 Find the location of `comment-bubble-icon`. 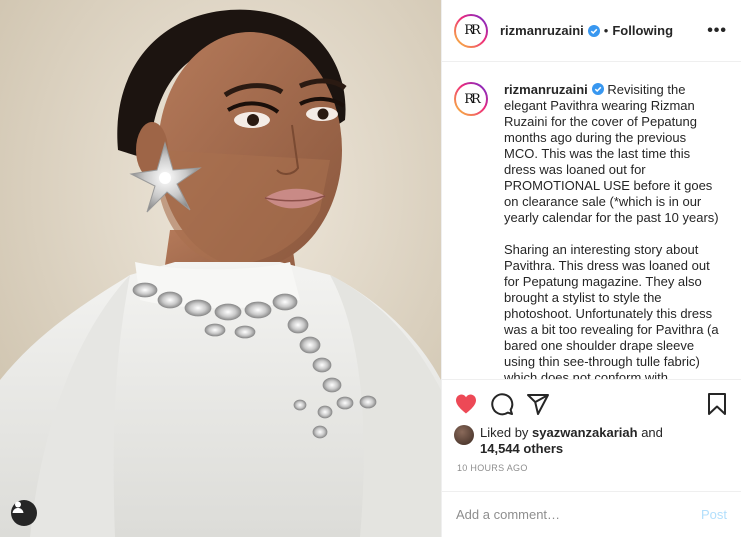

comment-bubble-icon is located at coordinates (502, 404).